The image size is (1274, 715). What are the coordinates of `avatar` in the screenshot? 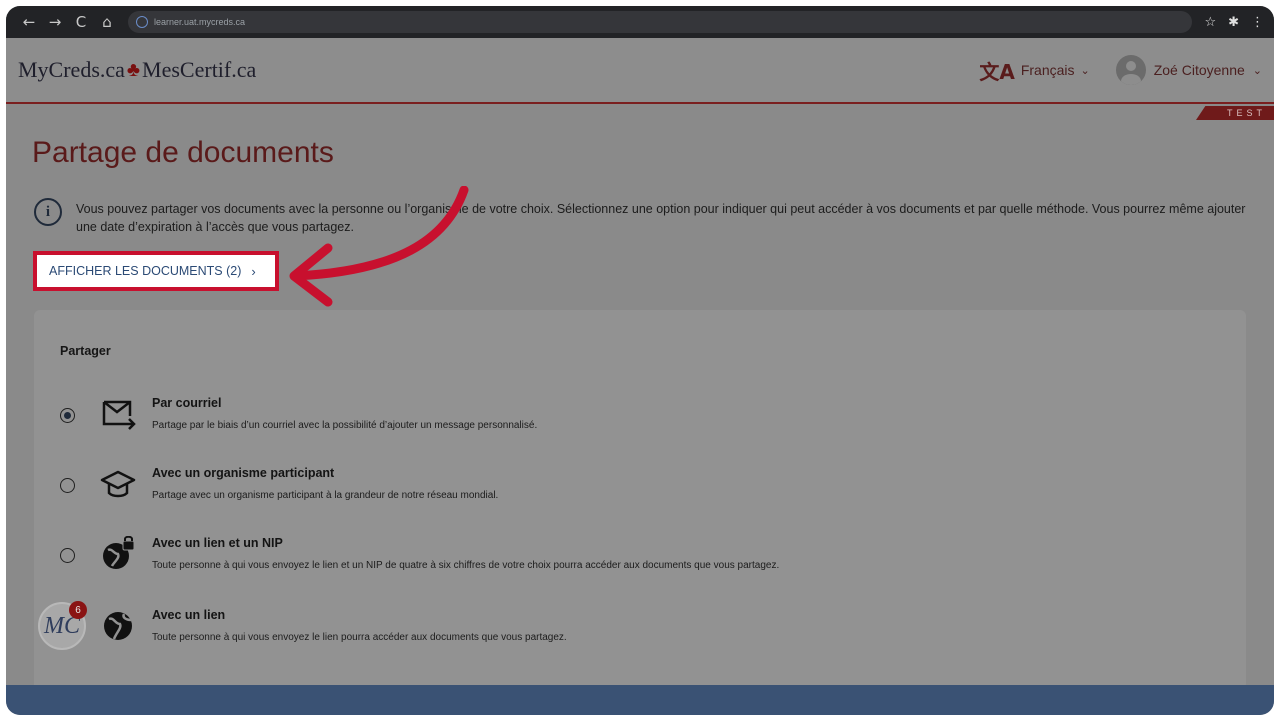 It's located at (1130, 70).